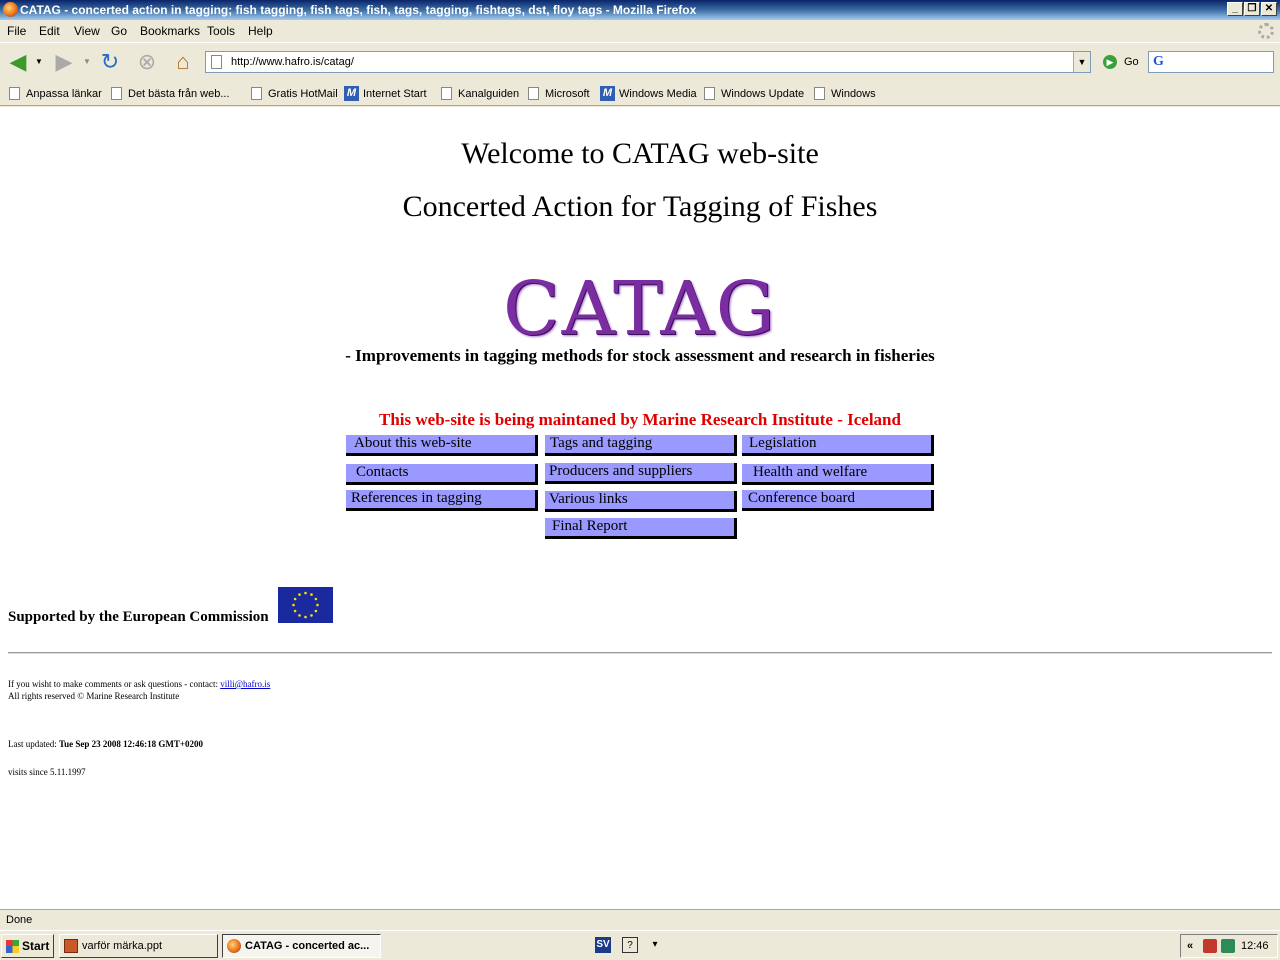  I want to click on bookmark-label: Windows Media, so click(658, 94).